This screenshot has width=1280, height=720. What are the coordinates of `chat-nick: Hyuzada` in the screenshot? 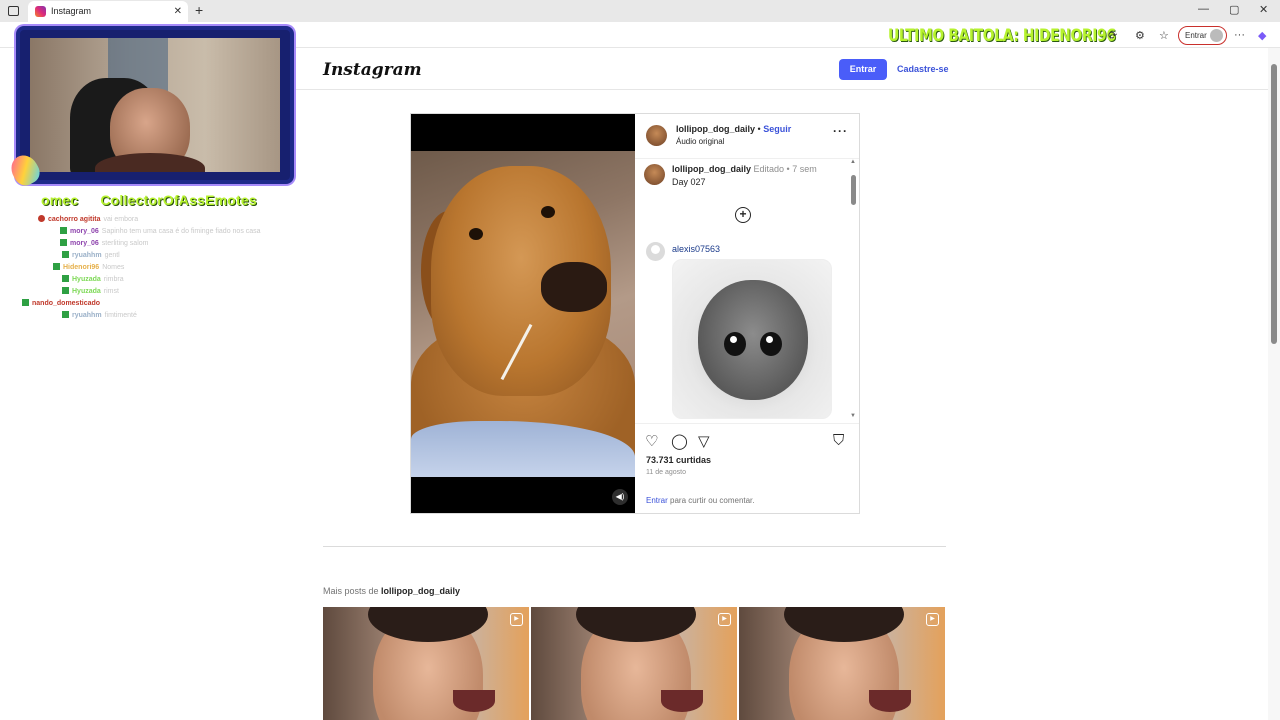 It's located at (86, 291).